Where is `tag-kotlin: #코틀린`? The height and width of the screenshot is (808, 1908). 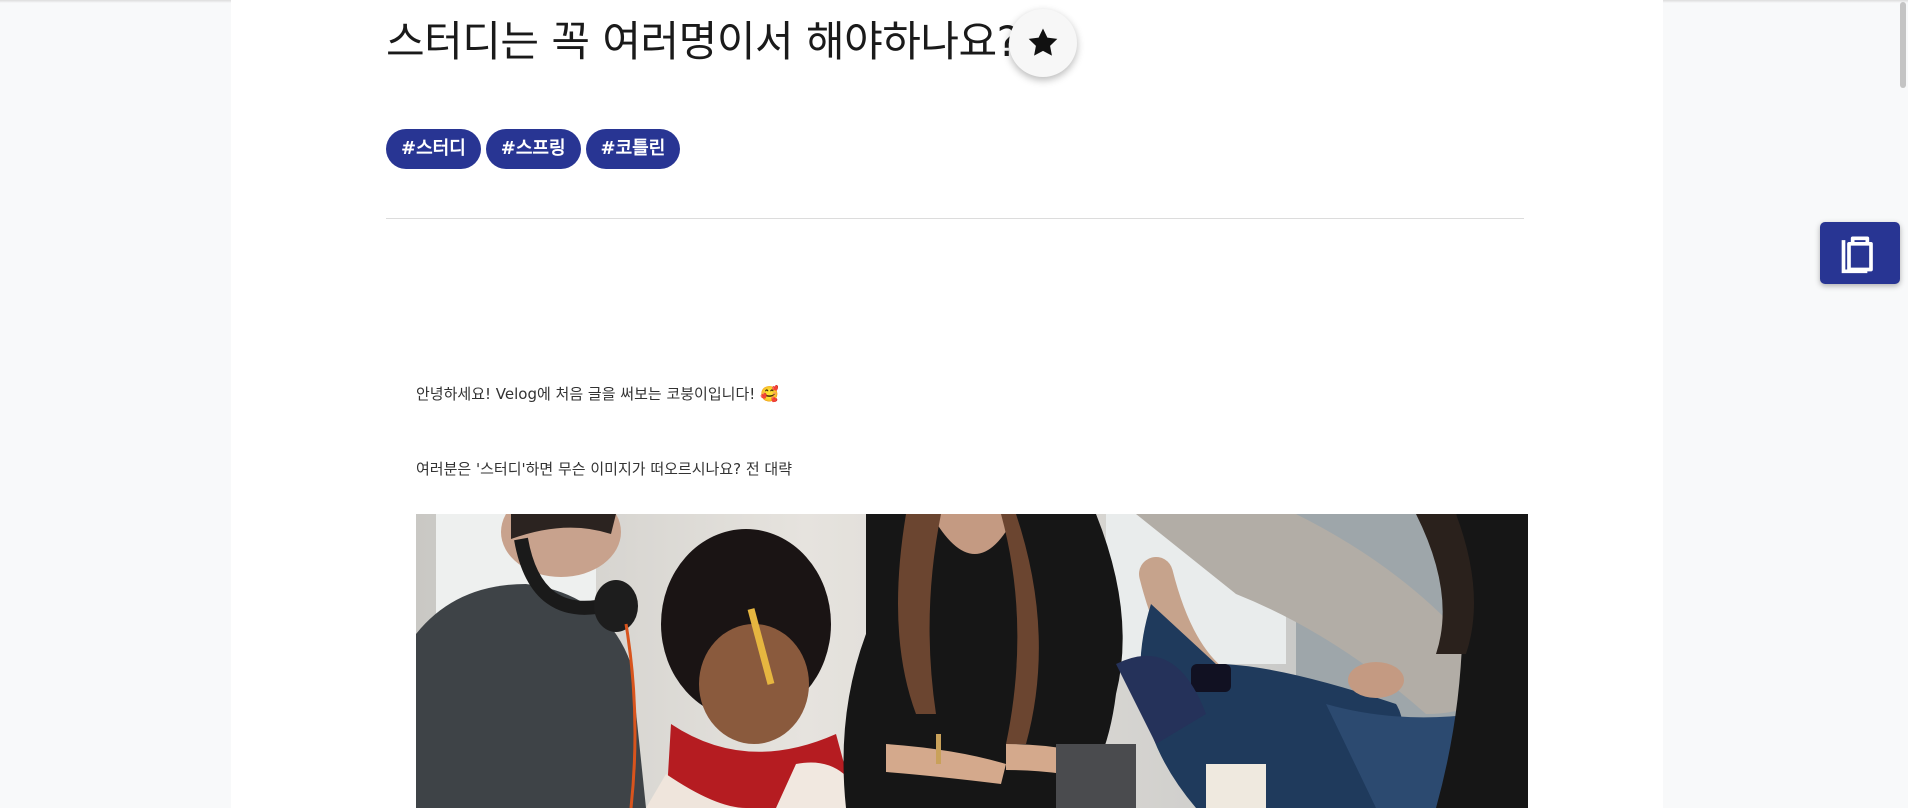 tag-kotlin: #코틀린 is located at coordinates (633, 149).